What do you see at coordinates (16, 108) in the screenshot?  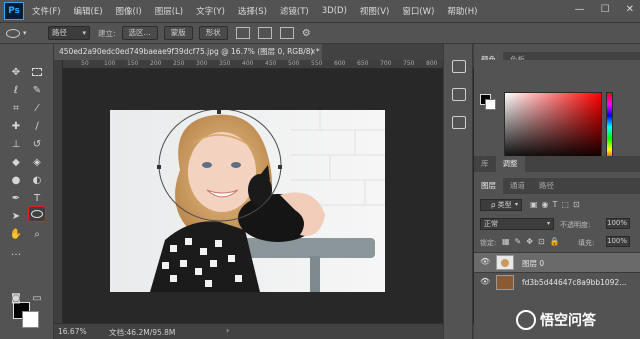 I see `crop-icon: ⌗` at bounding box center [16, 108].